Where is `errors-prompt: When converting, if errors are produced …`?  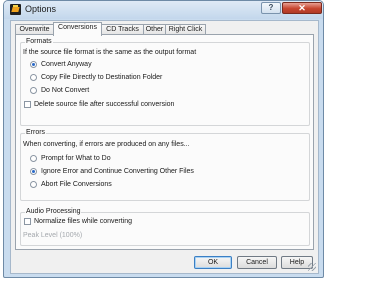 errors-prompt: When converting, if errors are produced … is located at coordinates (106, 144).